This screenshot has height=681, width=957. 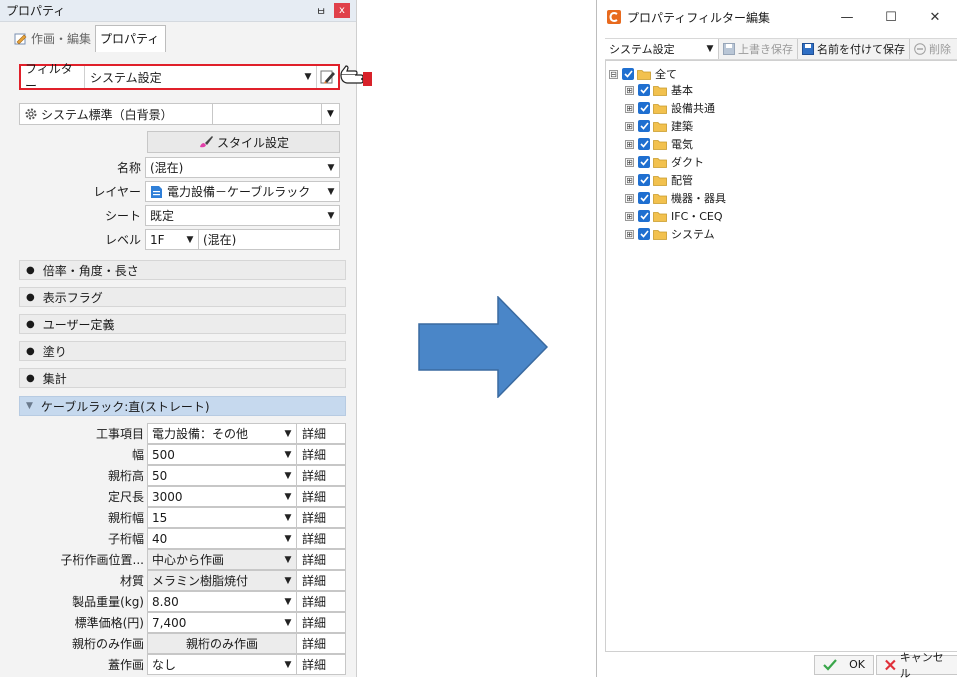 I want to click on preset-select: システム設定 ▼, so click(x=662, y=49).